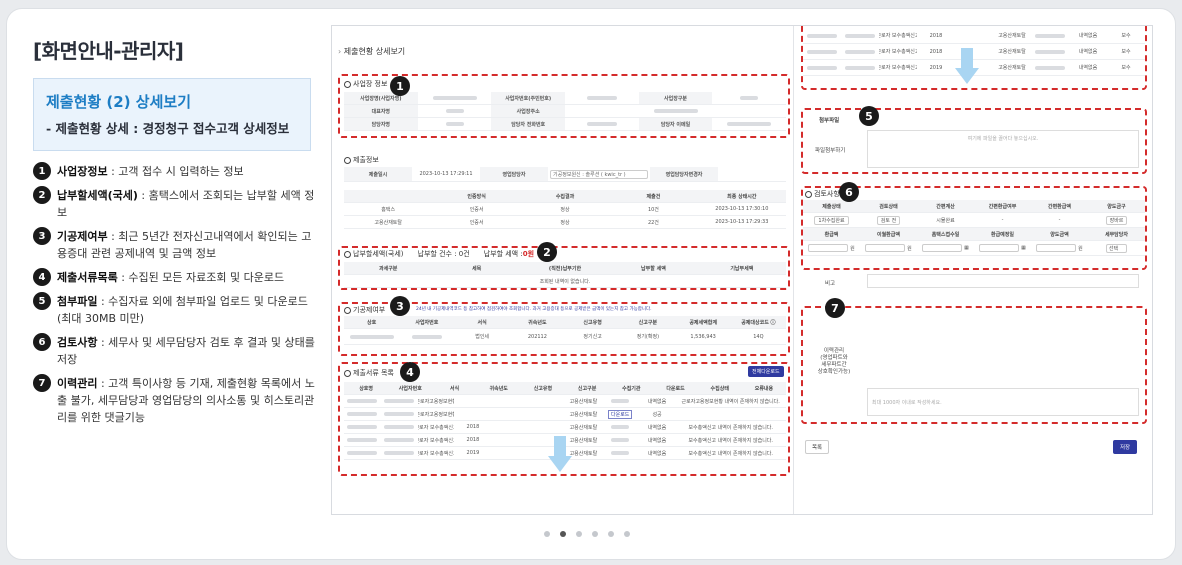  I want to click on table-cell: 보수총액신고 내역이 존재하지 않습니다., so click(730, 440).